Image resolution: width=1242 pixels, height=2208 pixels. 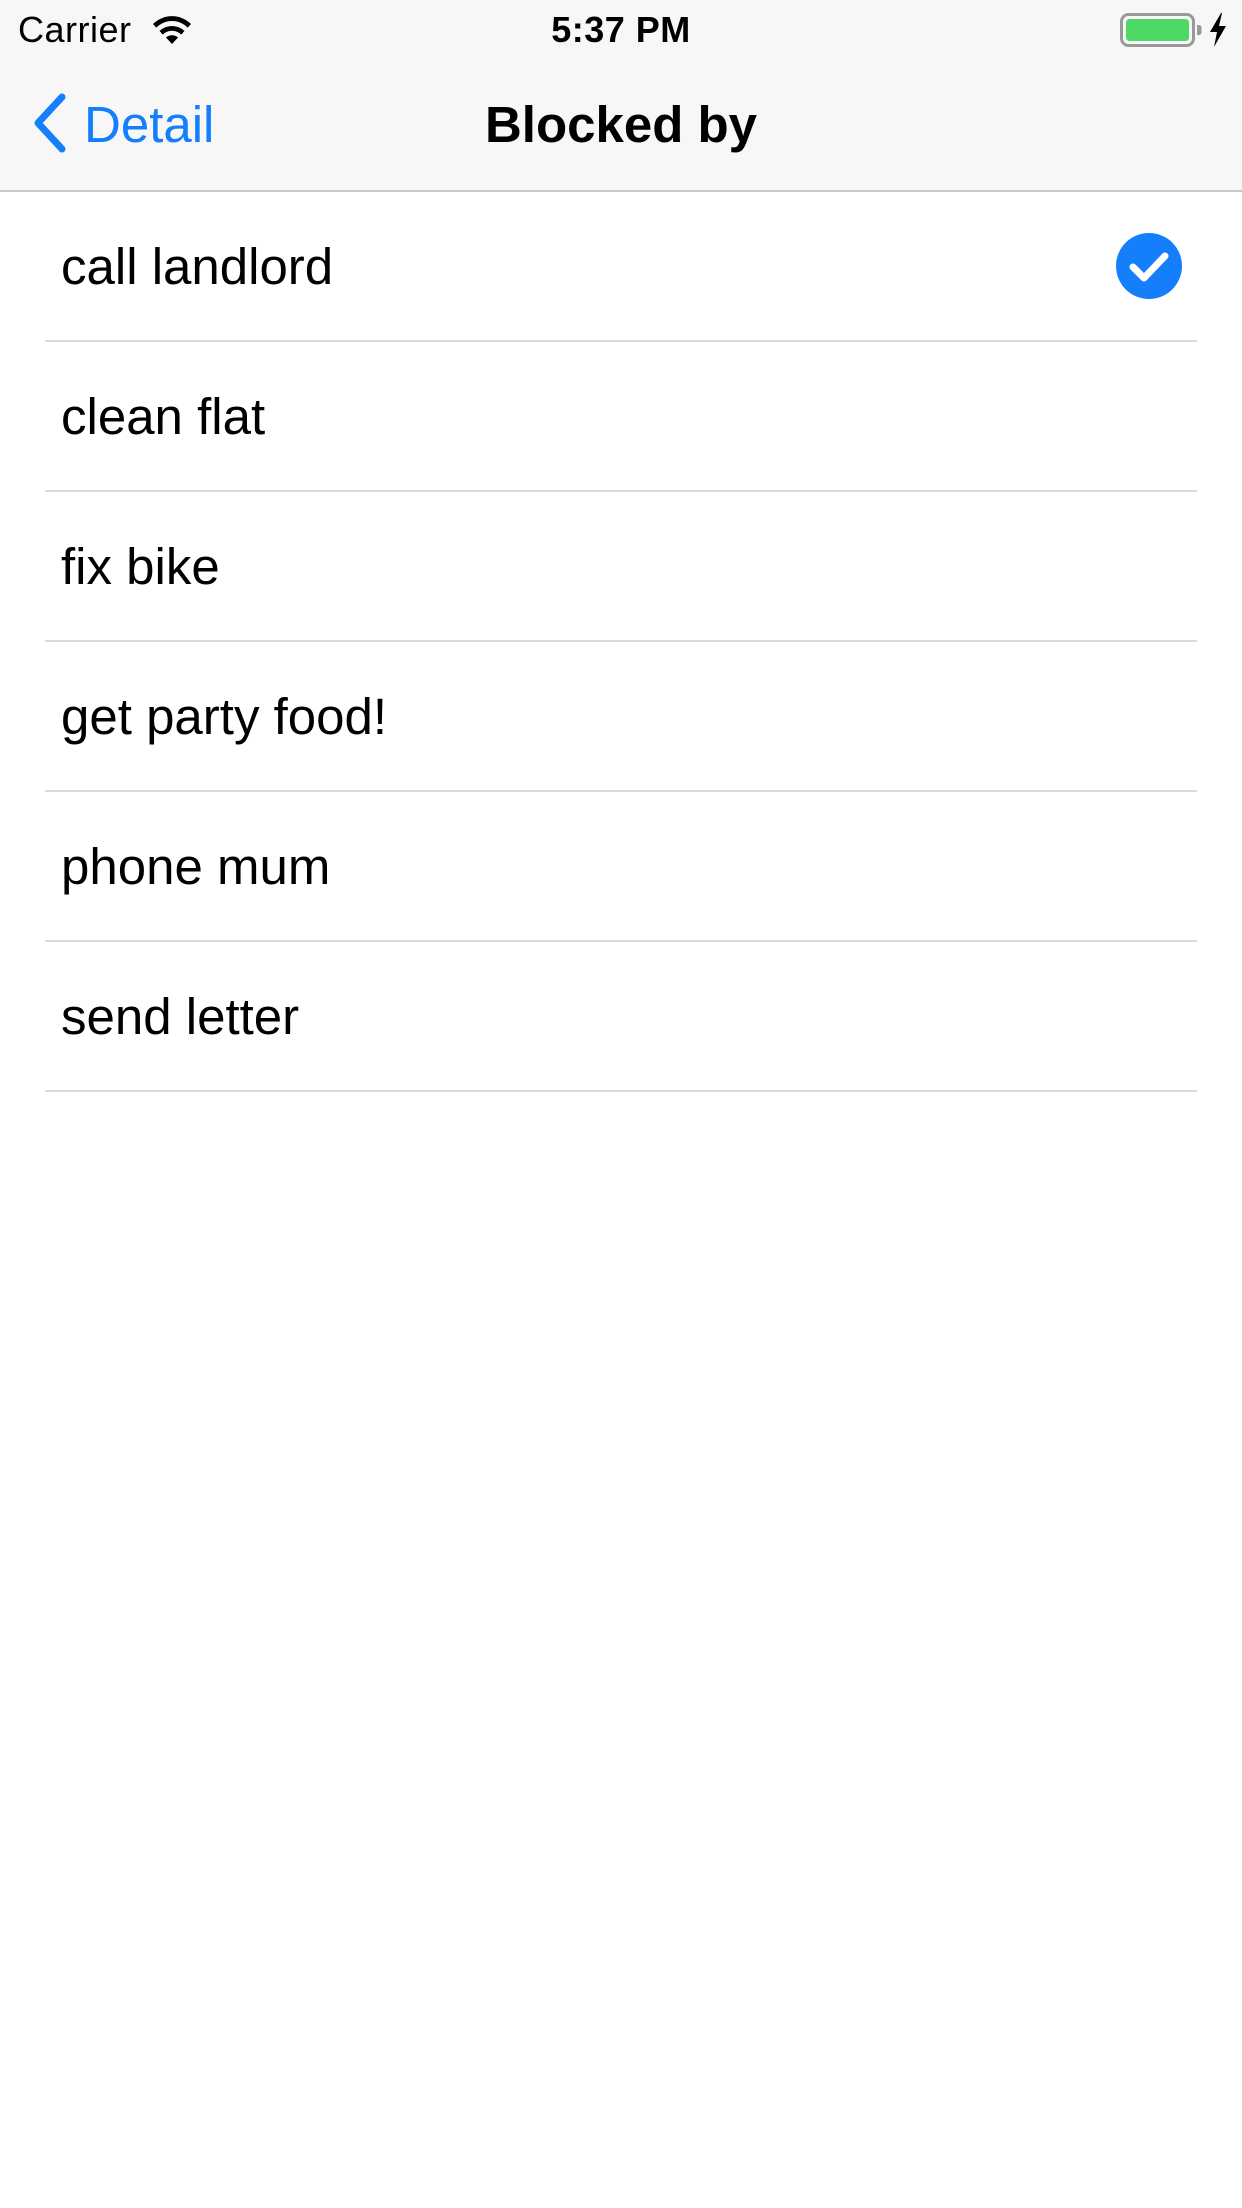 What do you see at coordinates (621, 417) in the screenshot?
I see `list-item: clean flat` at bounding box center [621, 417].